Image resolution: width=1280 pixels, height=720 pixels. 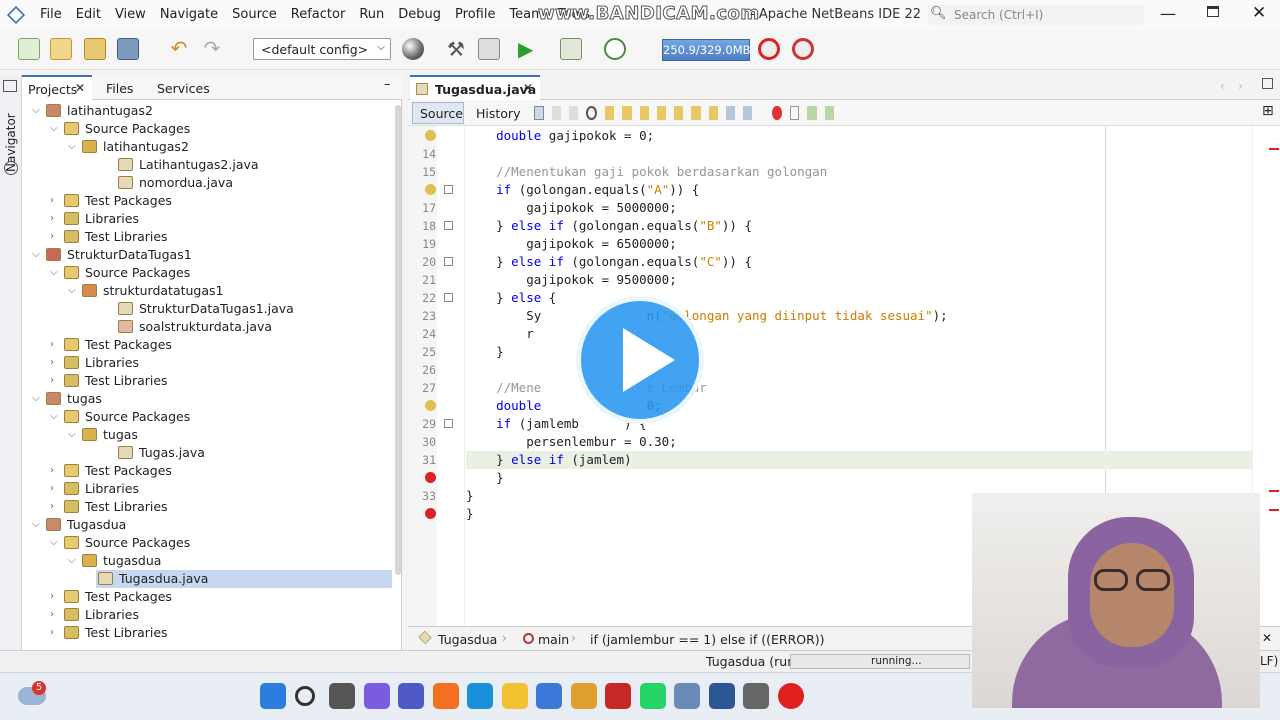 I want to click on undo-icon: ↶, so click(x=179, y=49).